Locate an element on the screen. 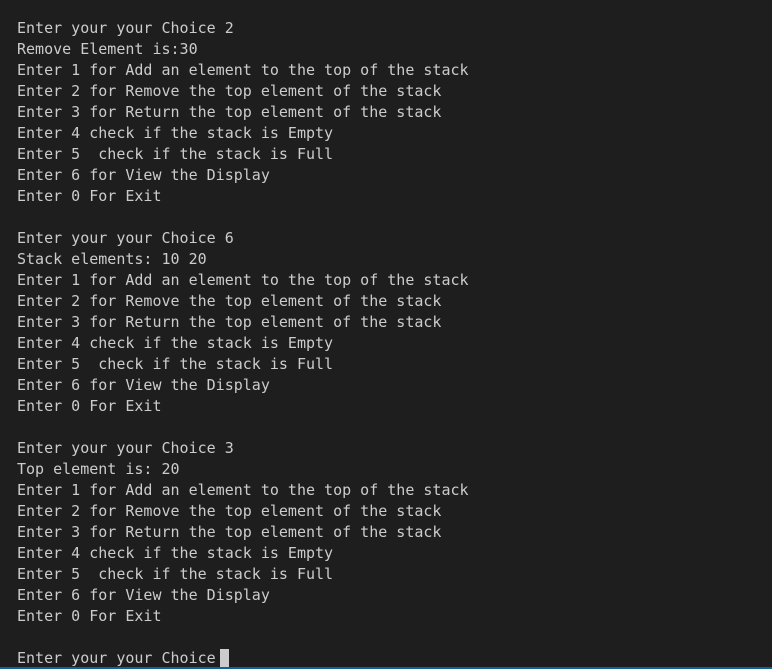  terminal-line: Enter your your Choice 6 is located at coordinates (125, 238).